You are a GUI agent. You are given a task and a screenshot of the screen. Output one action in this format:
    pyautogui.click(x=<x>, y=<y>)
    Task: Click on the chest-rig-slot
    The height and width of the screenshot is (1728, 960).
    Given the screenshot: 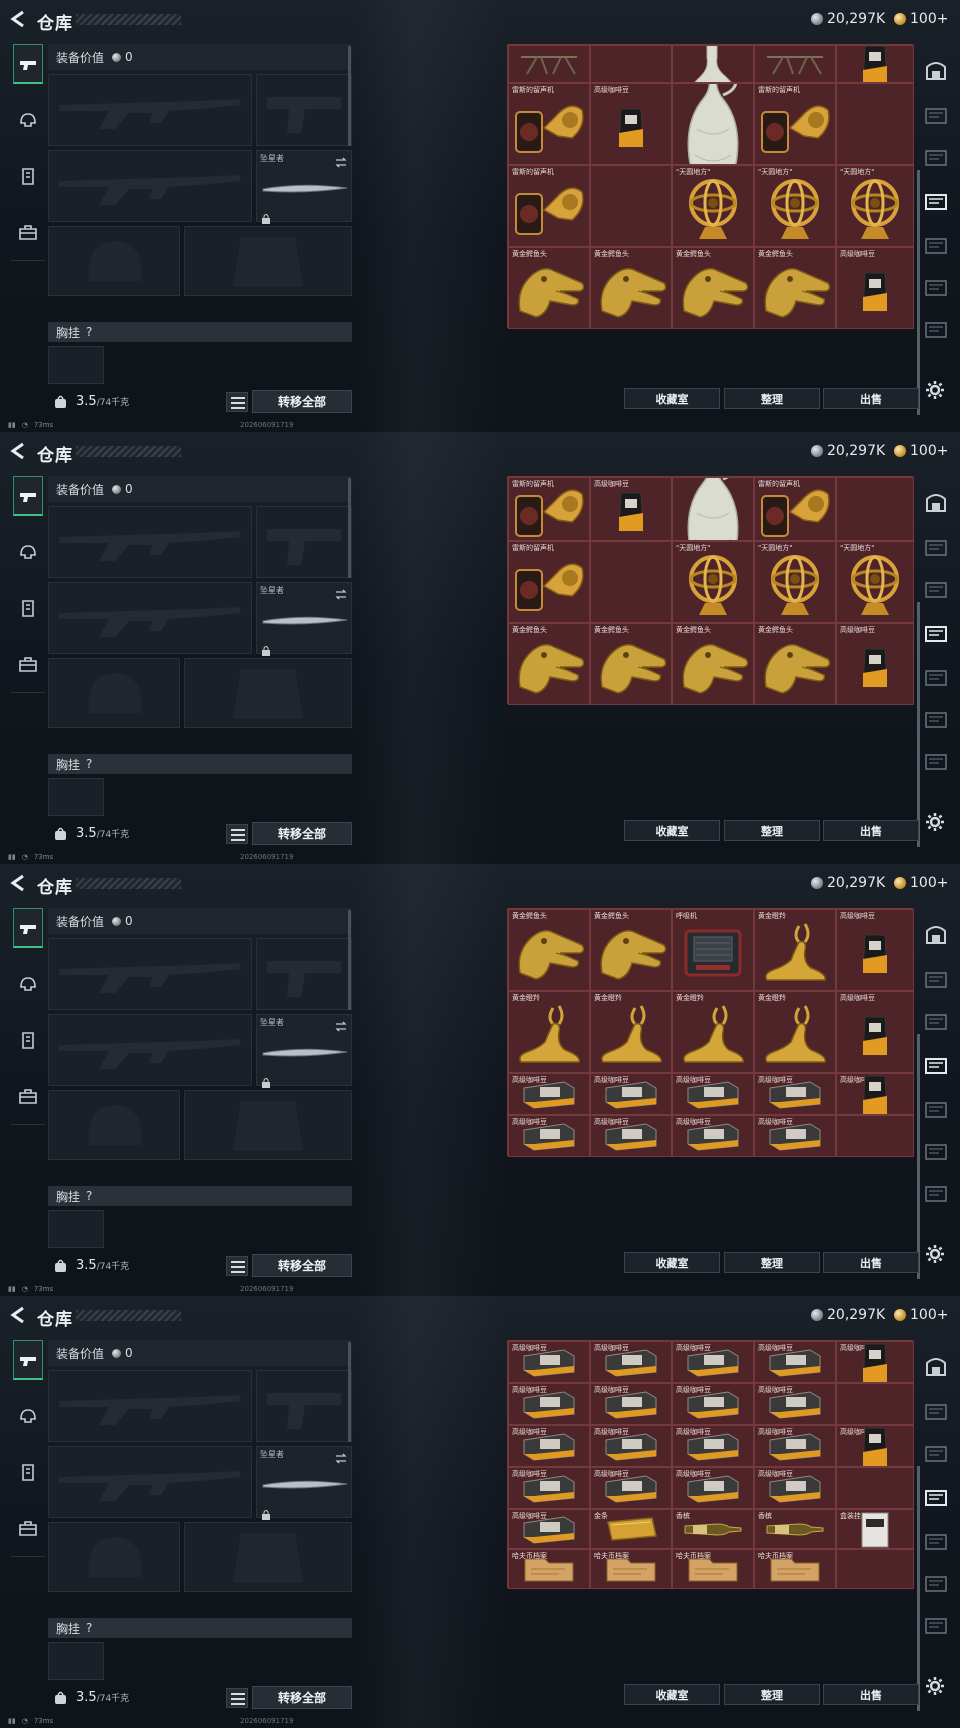 What is the action you would take?
    pyautogui.click(x=76, y=1661)
    